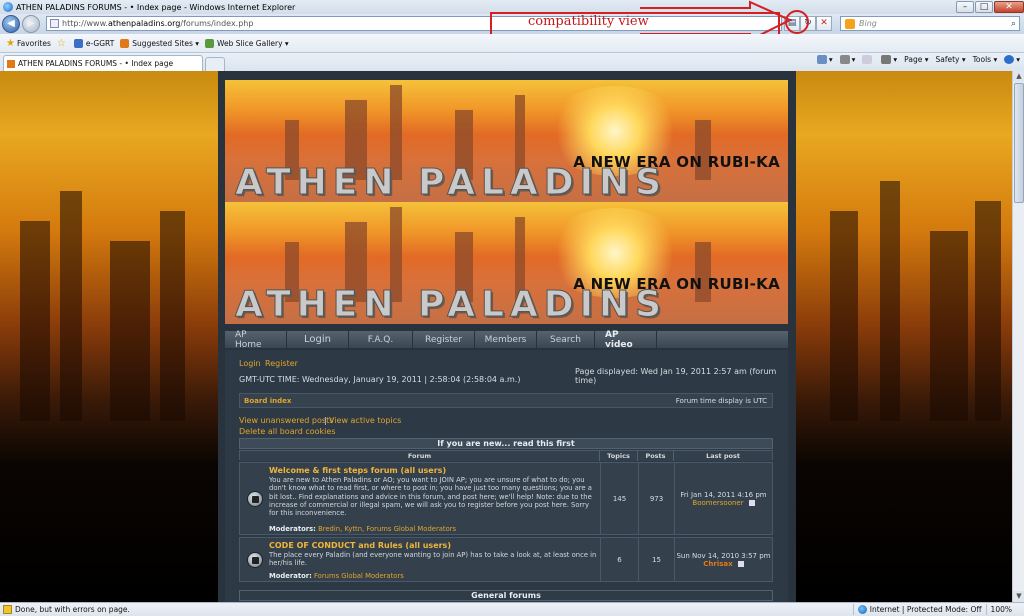 This screenshot has height=616, width=1024. Describe the element at coordinates (723, 456) in the screenshot. I see `col-lastpost: Last post` at that location.